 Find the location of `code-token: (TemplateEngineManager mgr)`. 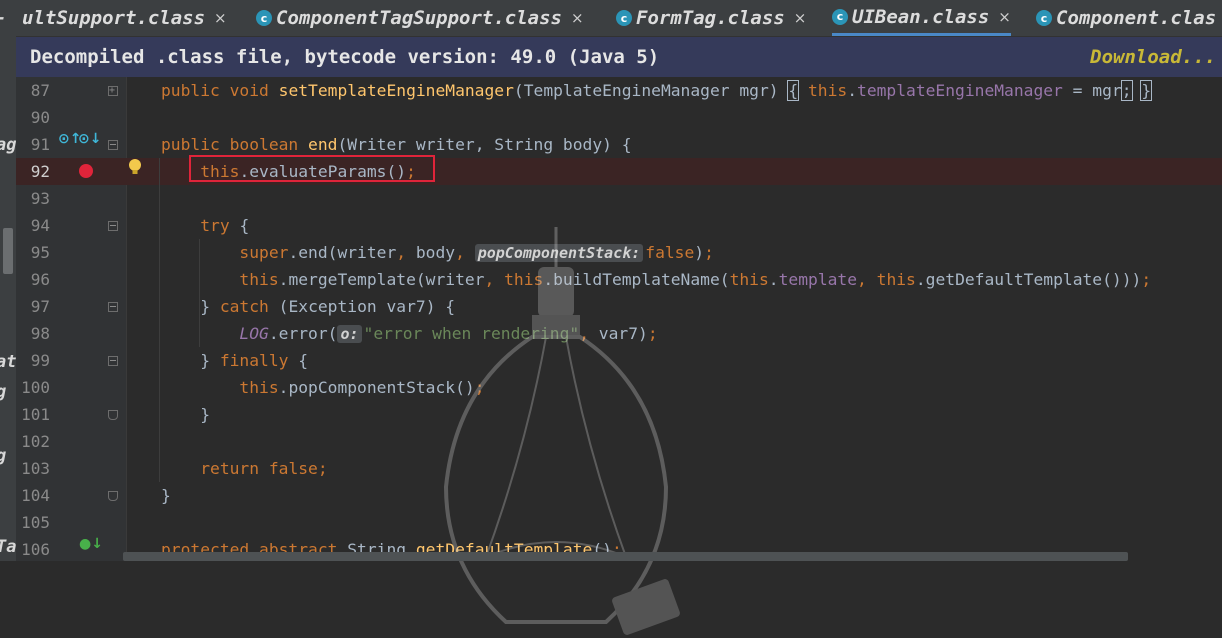

code-token: (TemplateEngineManager mgr) is located at coordinates (651, 90).